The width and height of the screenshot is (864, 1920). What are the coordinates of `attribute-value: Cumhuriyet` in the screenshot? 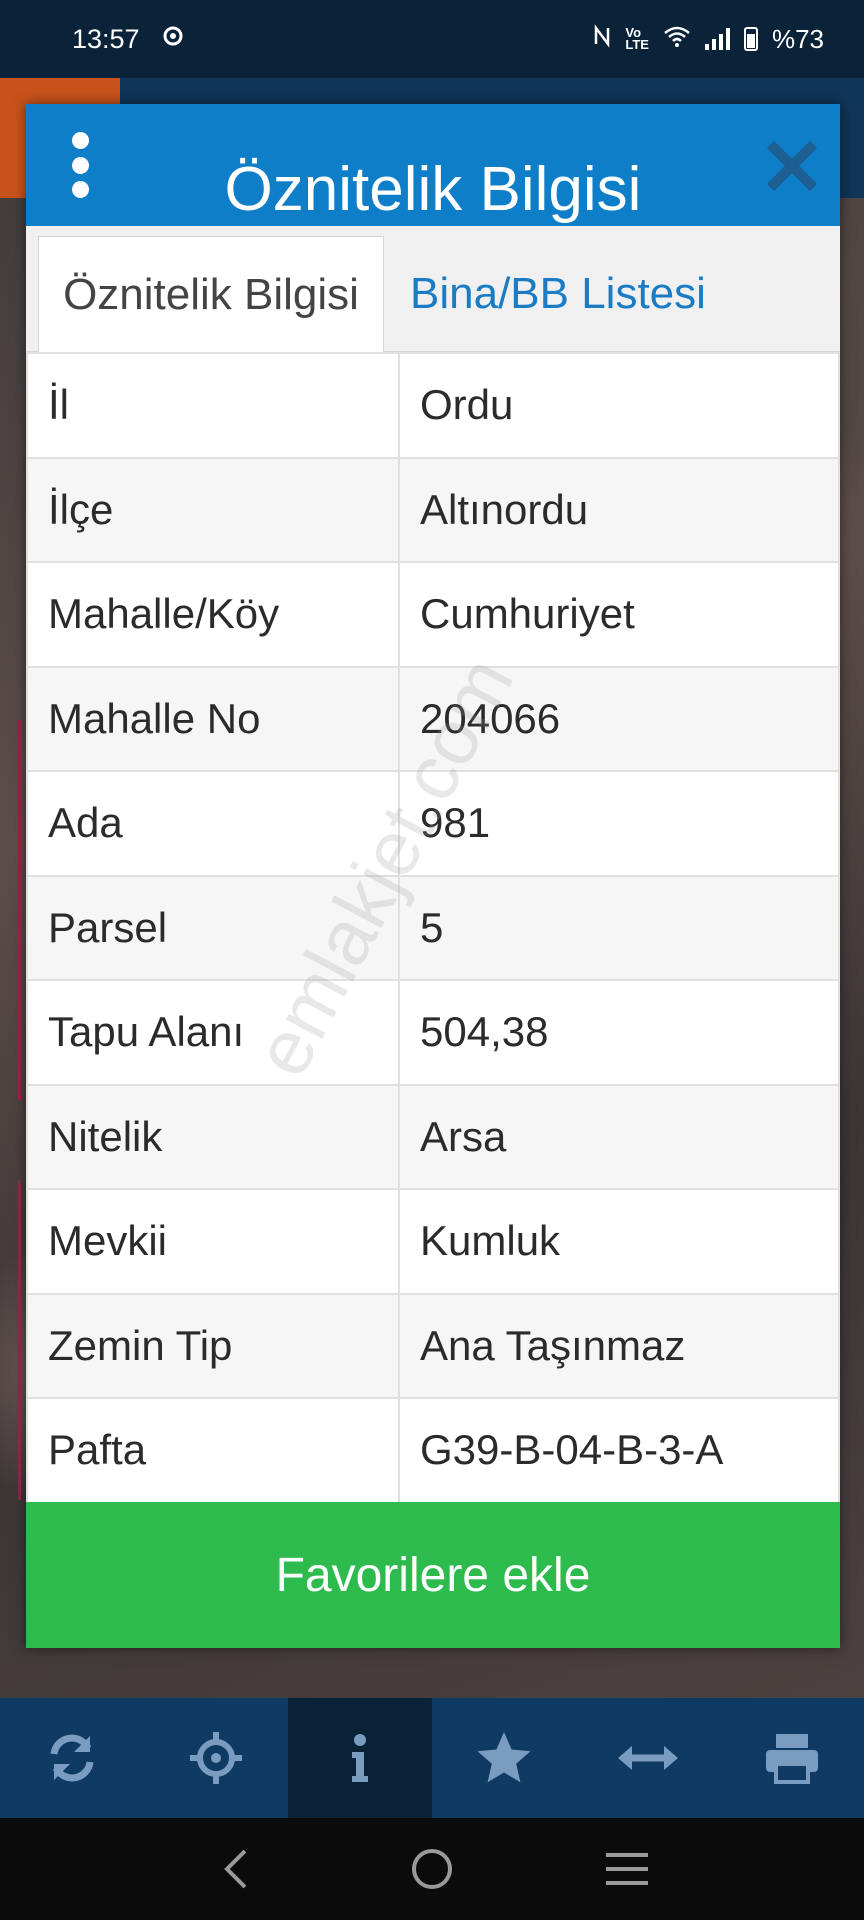 It's located at (619, 614).